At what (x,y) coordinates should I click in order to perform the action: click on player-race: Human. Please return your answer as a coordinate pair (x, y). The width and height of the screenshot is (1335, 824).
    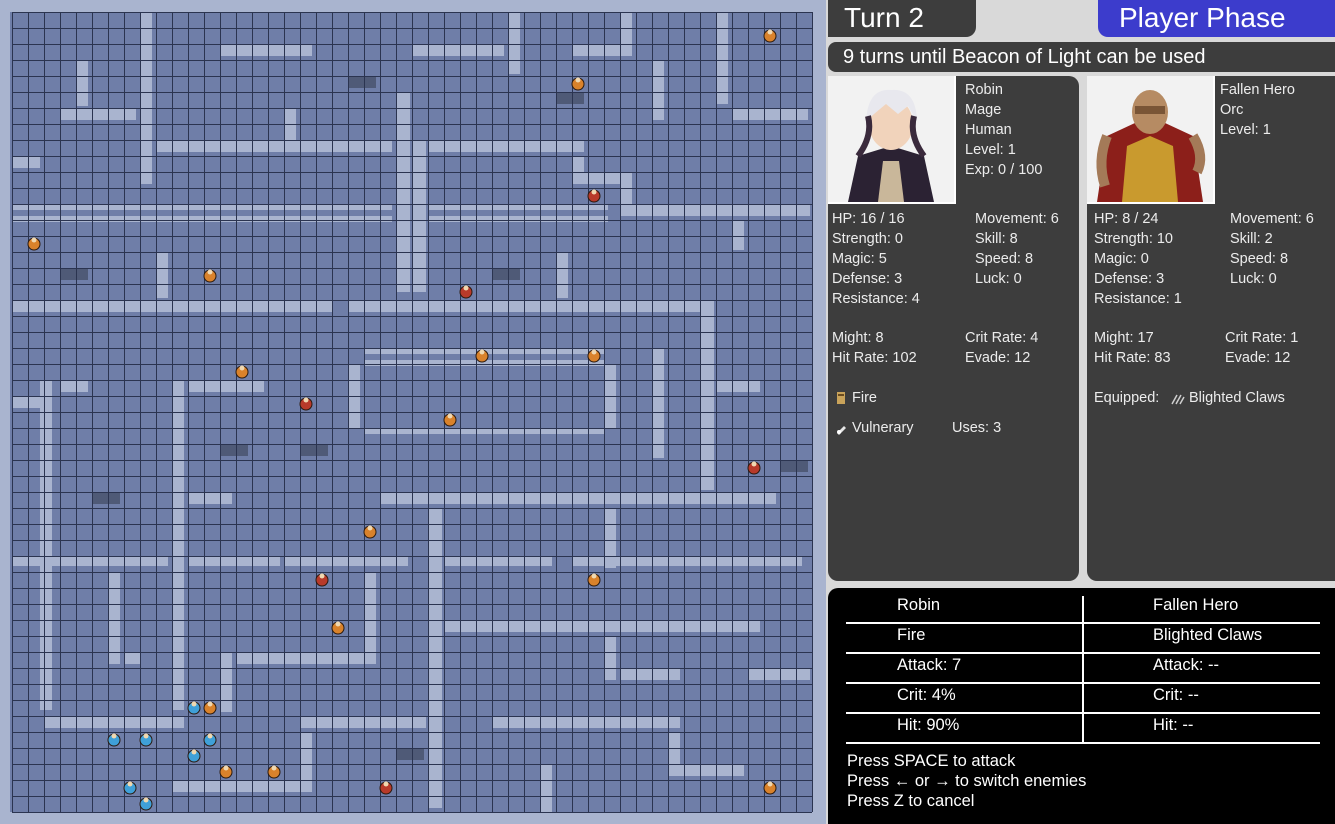
    Looking at the image, I should click on (988, 130).